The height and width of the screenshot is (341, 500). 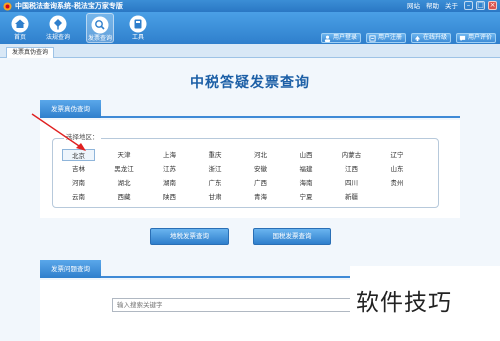 I want to click on national-tax-invoice-query-button: 国税发票查询, so click(x=292, y=236).